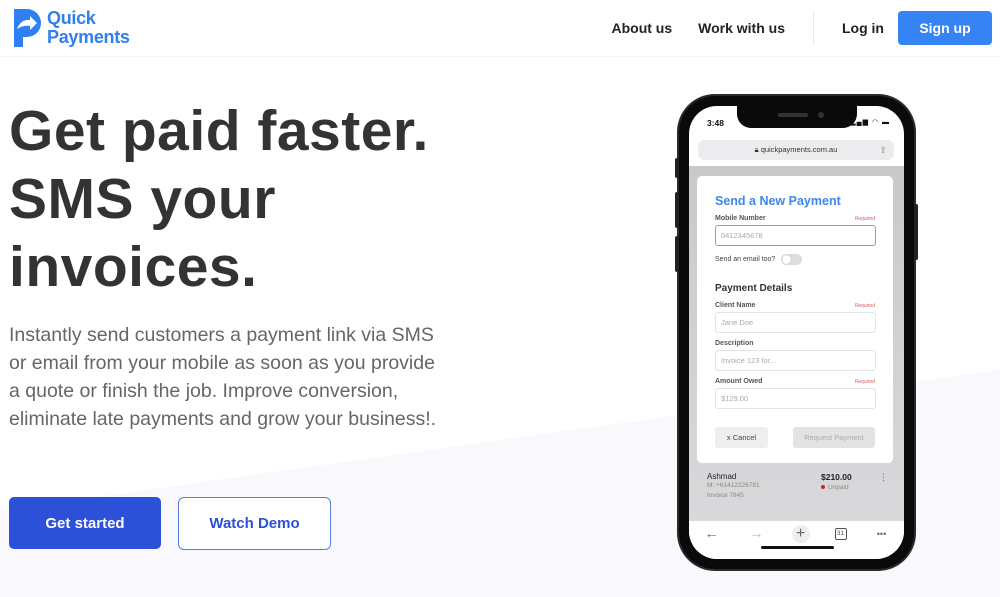 The image size is (1000, 597). What do you see at coordinates (823, 487) in the screenshot?
I see `status-dot-icon` at bounding box center [823, 487].